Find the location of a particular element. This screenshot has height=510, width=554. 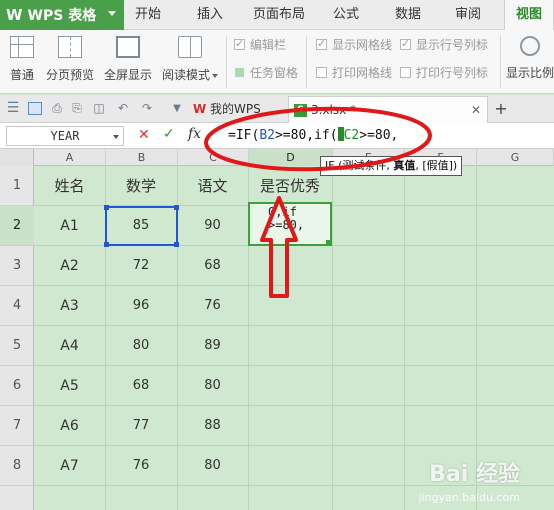

cell-a8: A7 is located at coordinates (69, 466).